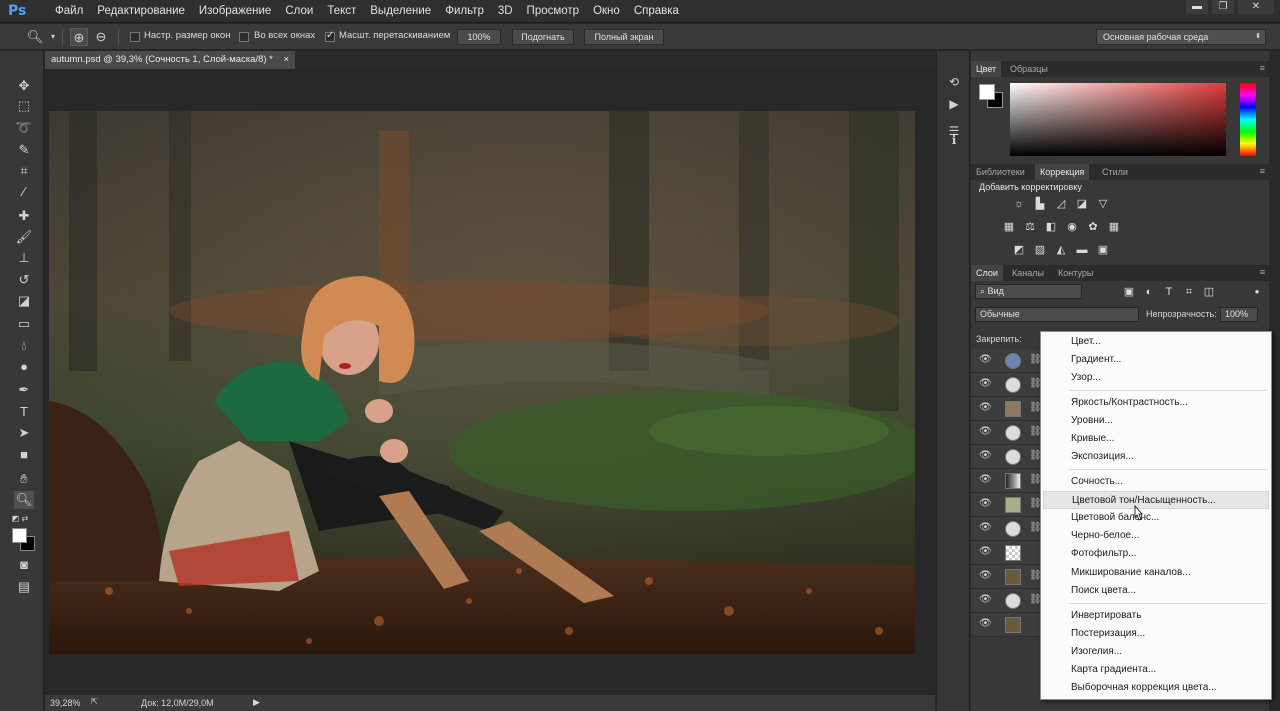  What do you see at coordinates (1029, 69) in the screenshot?
I see `tab-swatches: Образцы` at bounding box center [1029, 69].